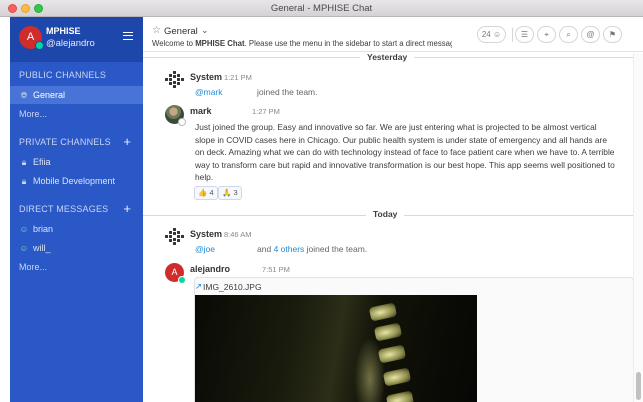  What do you see at coordinates (264, 249) in the screenshot?
I see `post-text-and: and` at bounding box center [264, 249].